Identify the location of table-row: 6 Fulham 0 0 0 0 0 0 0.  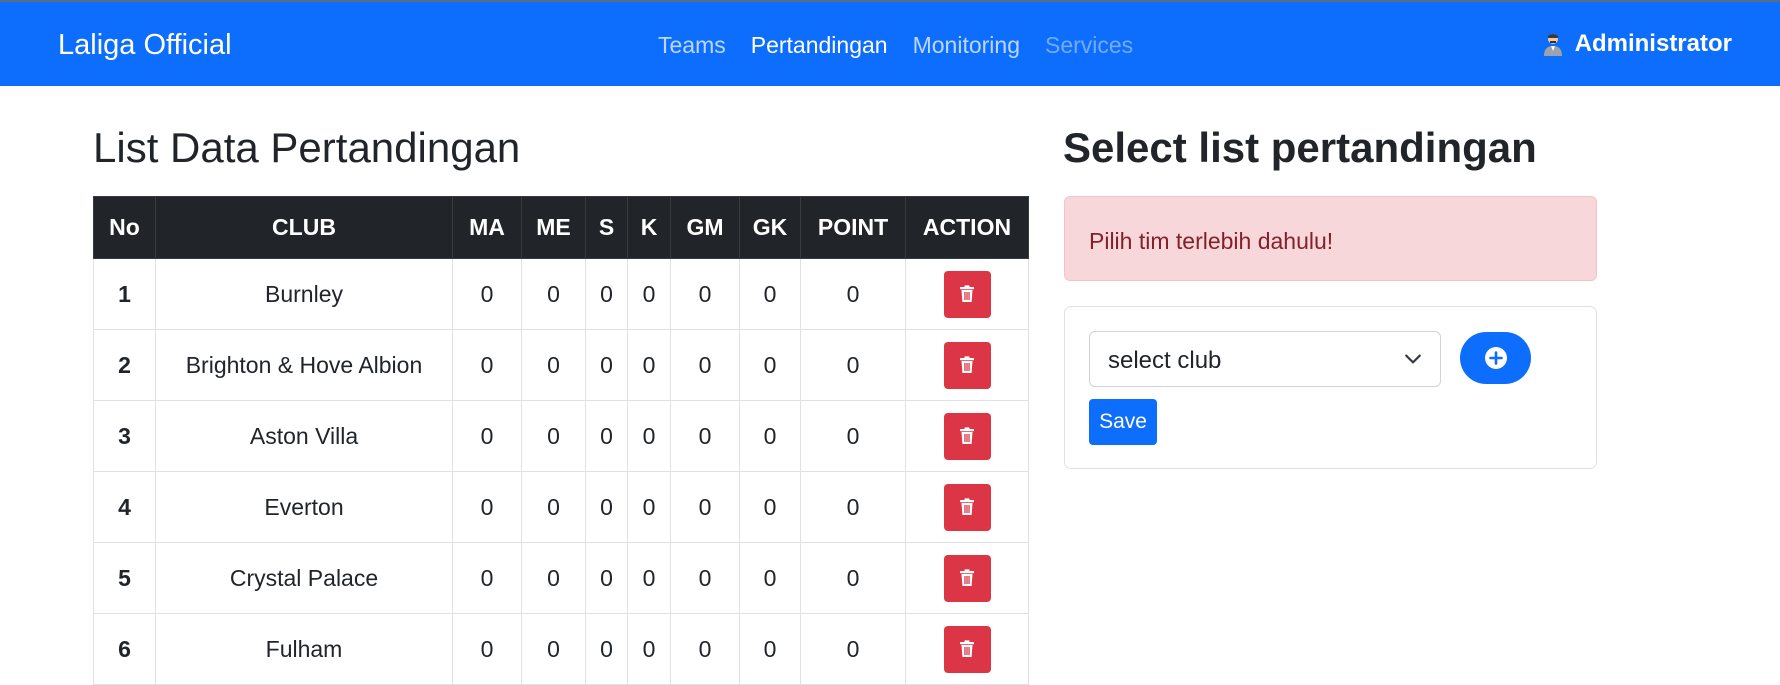
(561, 649).